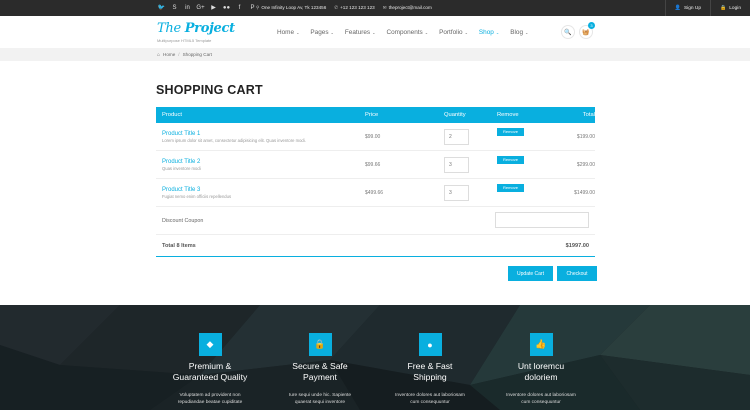  Describe the element at coordinates (263, 134) in the screenshot. I see `product-title-link: Product Title 1` at that location.